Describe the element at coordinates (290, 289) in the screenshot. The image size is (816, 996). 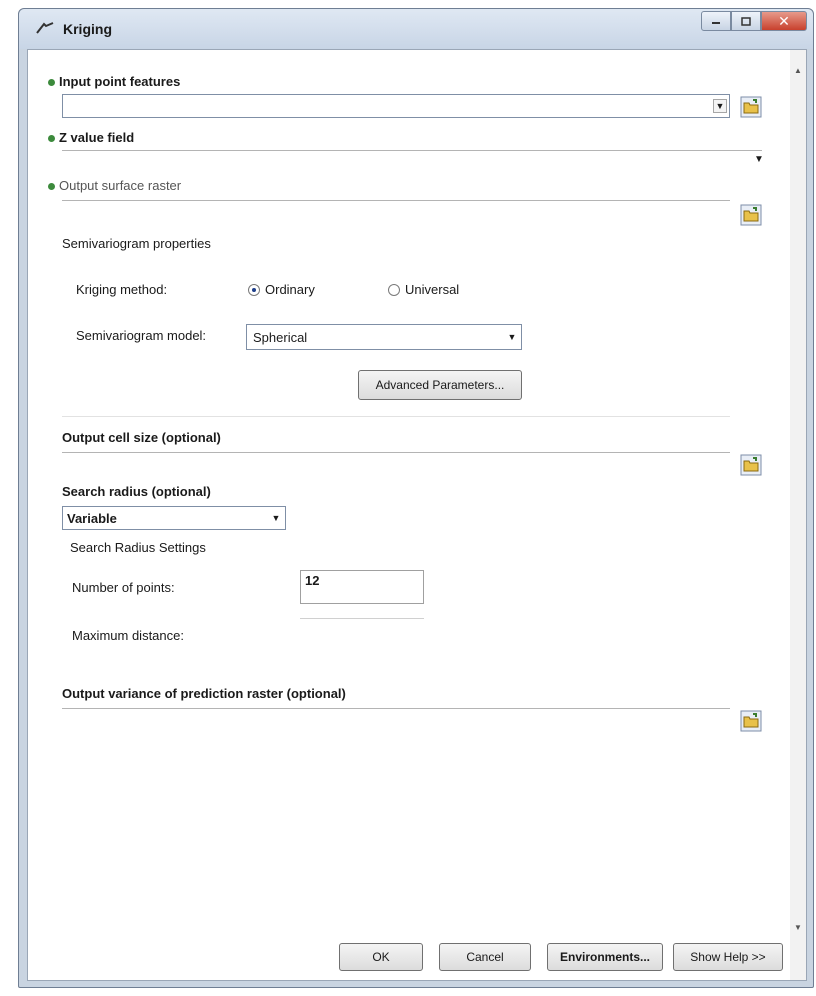
I see `ordinary-radio-label: Ordinary` at that location.